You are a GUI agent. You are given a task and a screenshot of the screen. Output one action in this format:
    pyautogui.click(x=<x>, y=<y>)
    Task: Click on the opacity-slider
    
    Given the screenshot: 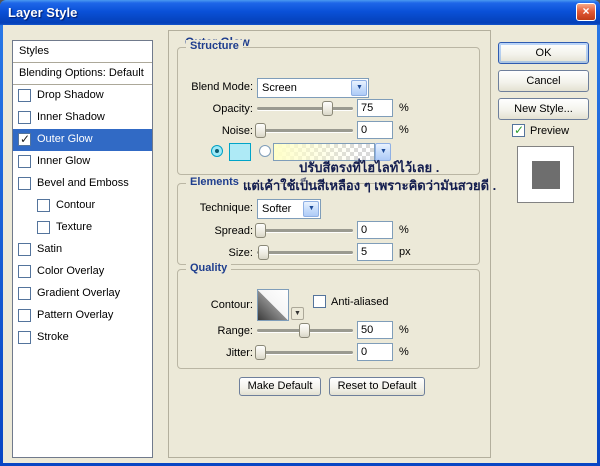 What is the action you would take?
    pyautogui.click(x=305, y=108)
    